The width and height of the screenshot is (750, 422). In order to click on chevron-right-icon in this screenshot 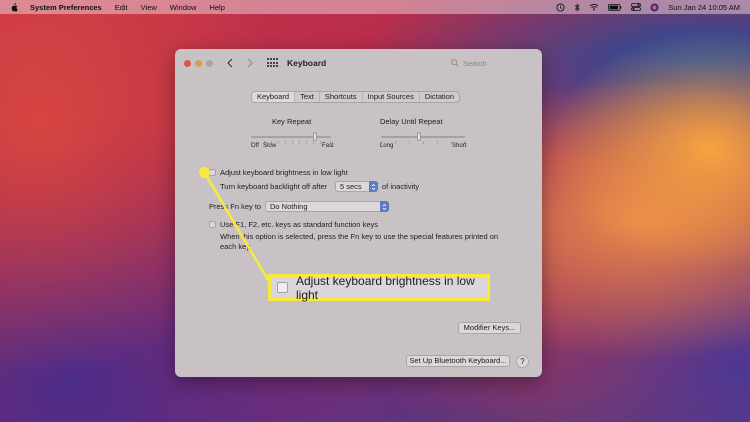, I will do `click(250, 63)`.